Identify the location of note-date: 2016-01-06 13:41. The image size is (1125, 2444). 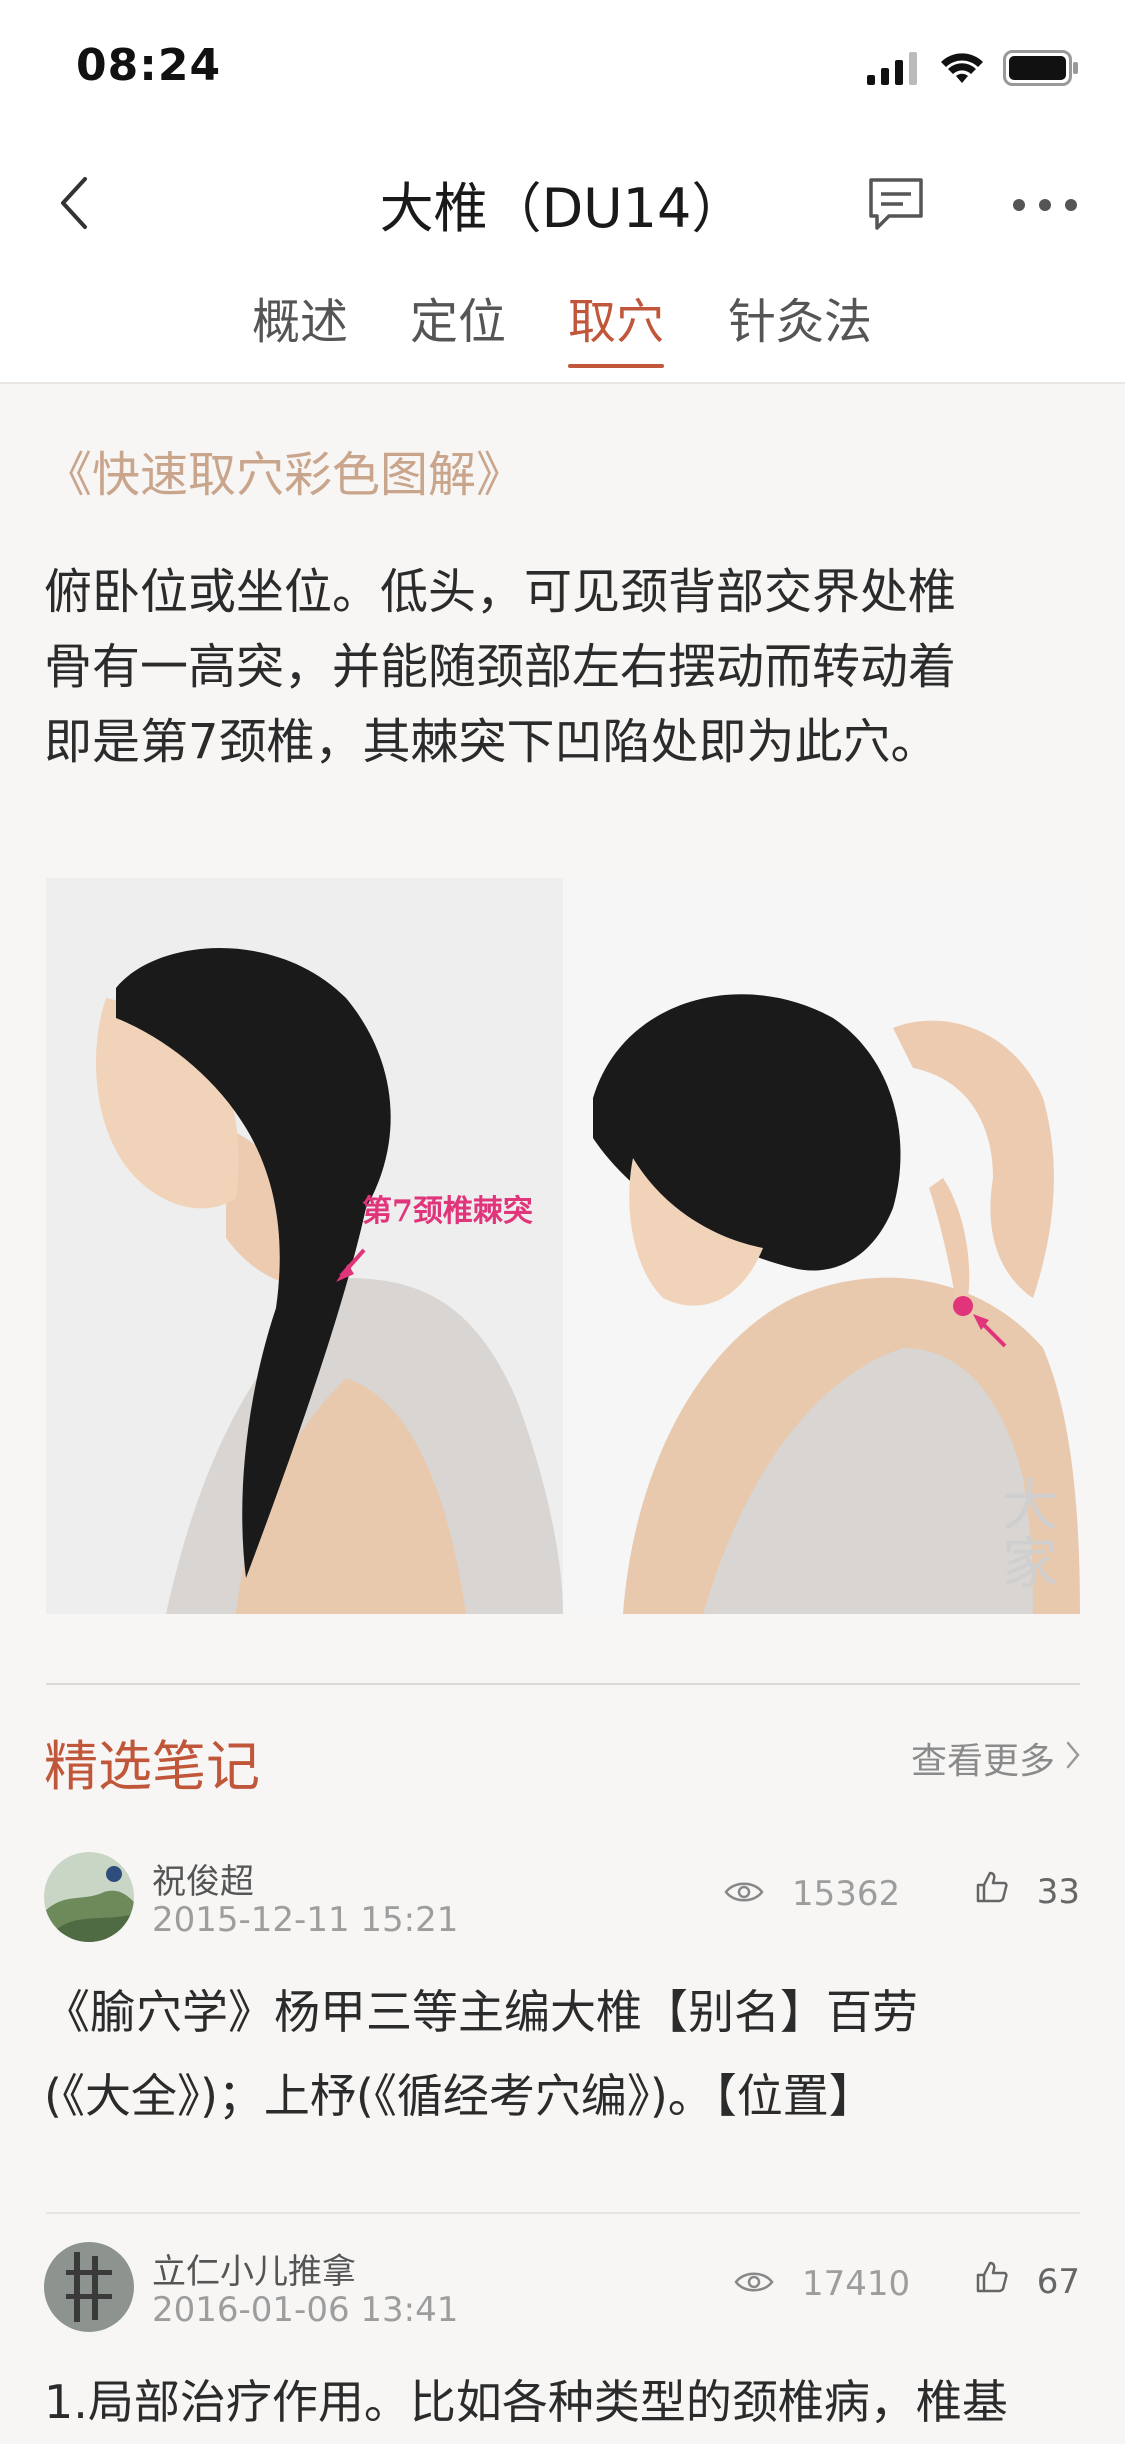
(305, 2310).